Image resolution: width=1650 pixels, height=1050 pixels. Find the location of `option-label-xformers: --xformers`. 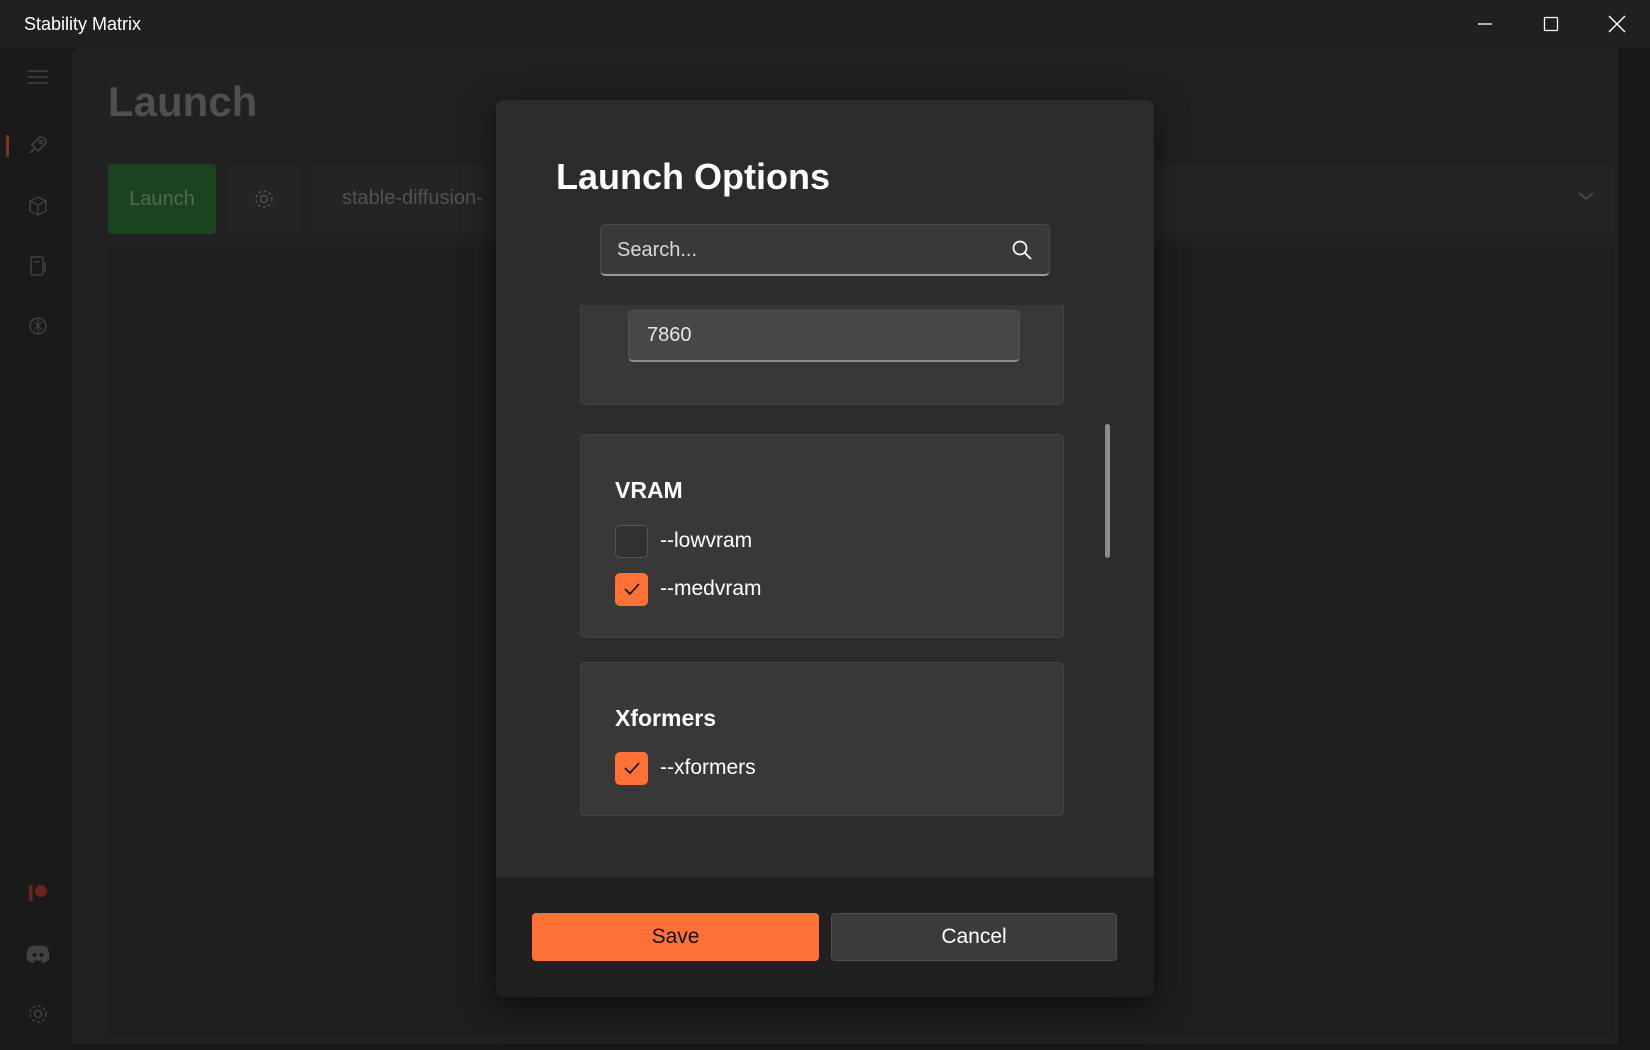

option-label-xformers: --xformers is located at coordinates (708, 767).